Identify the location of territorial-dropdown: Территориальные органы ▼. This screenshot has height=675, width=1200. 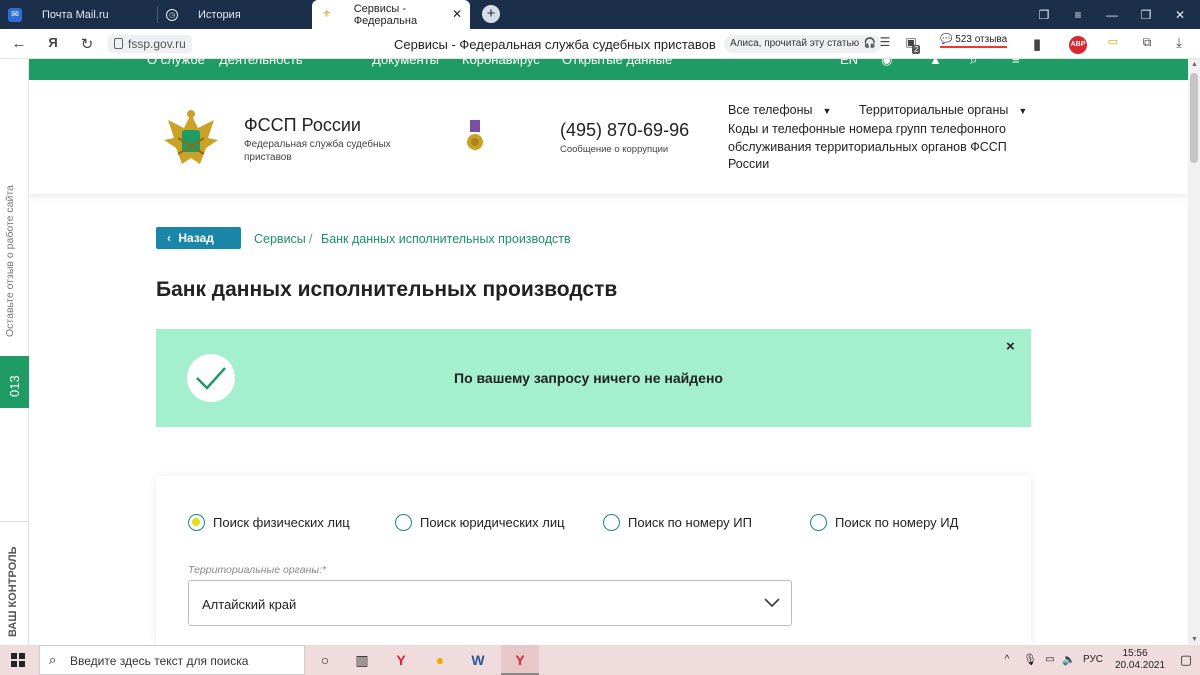
(943, 110).